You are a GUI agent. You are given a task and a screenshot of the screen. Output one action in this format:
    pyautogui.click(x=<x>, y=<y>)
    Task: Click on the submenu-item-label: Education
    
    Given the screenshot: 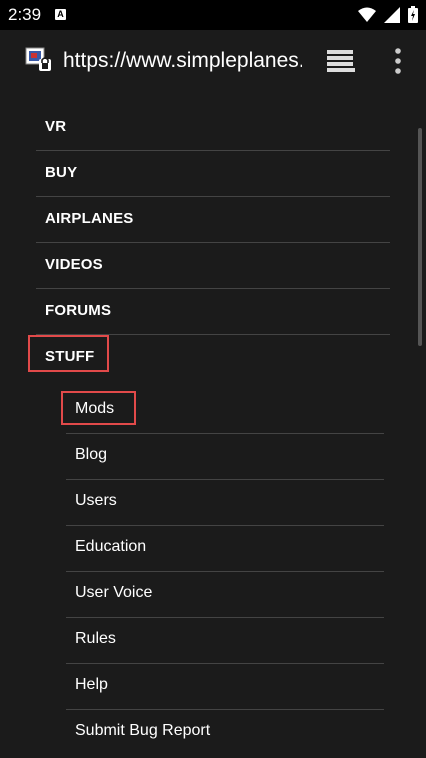 What is the action you would take?
    pyautogui.click(x=111, y=546)
    